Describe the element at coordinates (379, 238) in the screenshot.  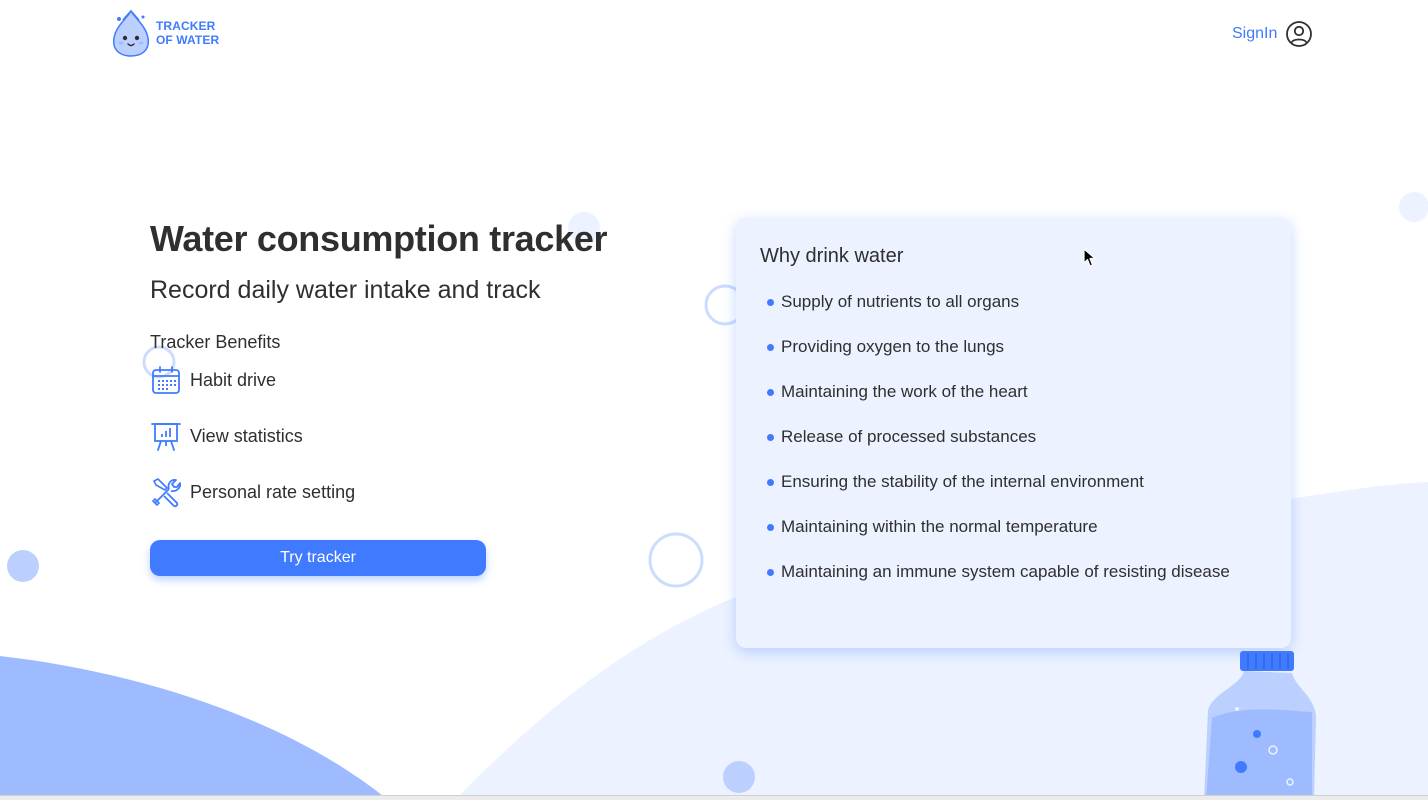
I see `page-title: Water consumption tracker` at that location.